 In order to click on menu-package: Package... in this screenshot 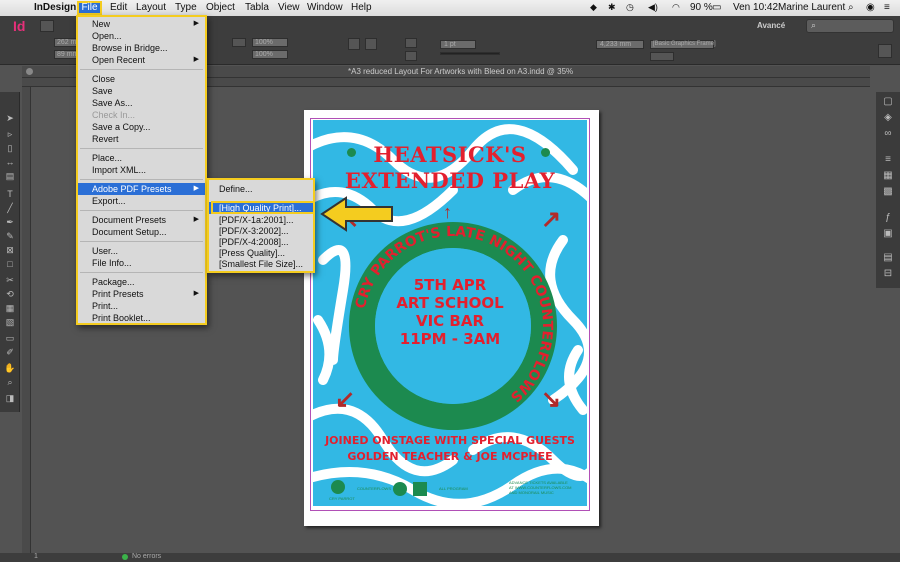, I will do `click(141, 282)`.